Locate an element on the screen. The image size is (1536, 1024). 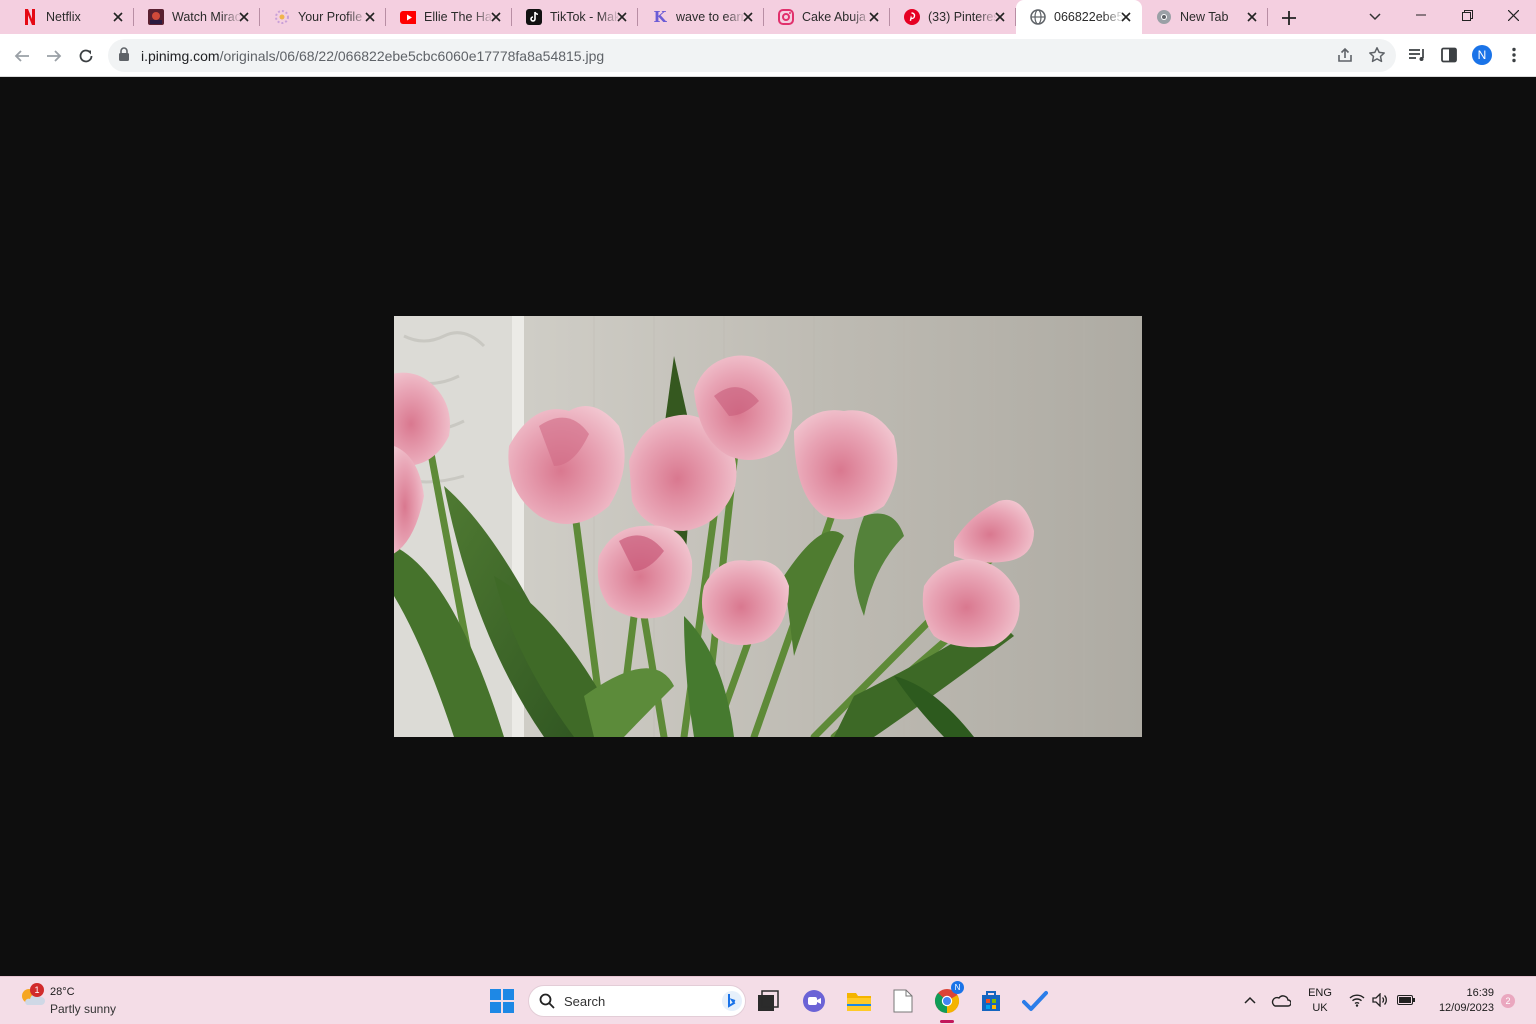
store-button is located at coordinates (991, 1001).